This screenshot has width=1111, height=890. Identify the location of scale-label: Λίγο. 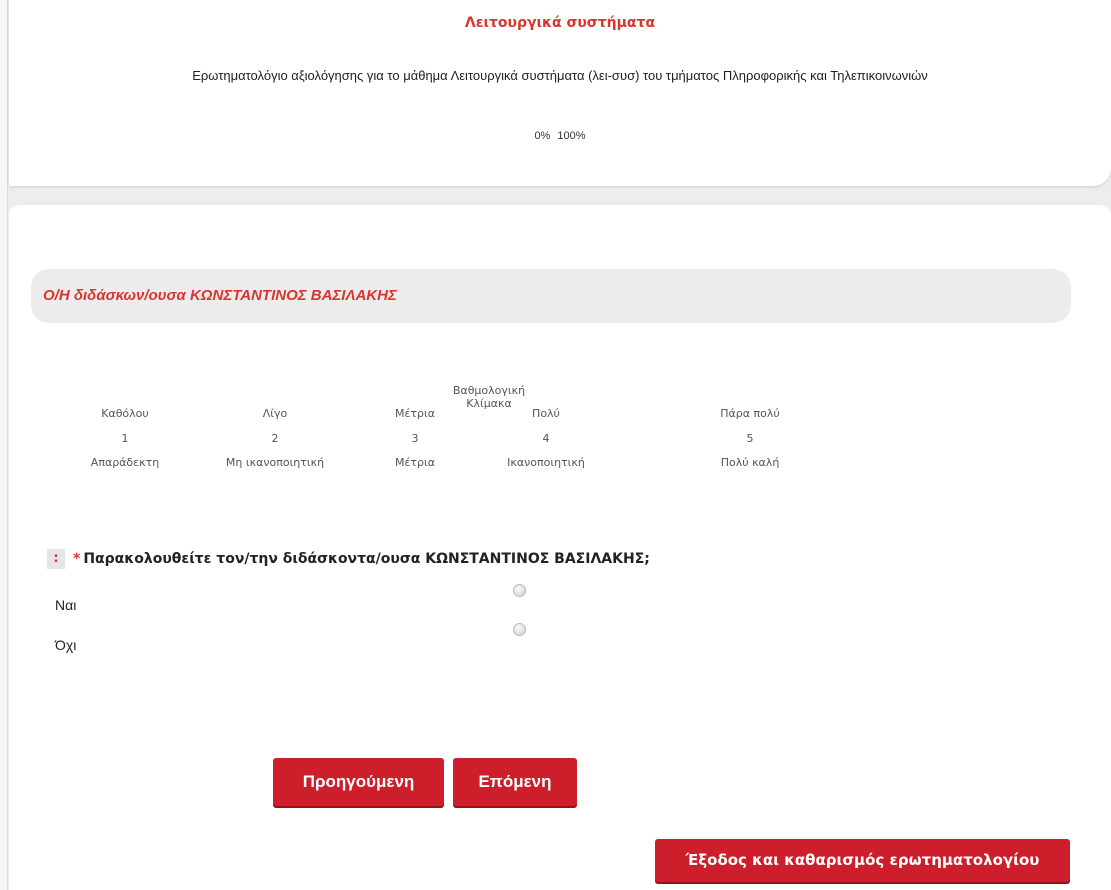
(275, 413).